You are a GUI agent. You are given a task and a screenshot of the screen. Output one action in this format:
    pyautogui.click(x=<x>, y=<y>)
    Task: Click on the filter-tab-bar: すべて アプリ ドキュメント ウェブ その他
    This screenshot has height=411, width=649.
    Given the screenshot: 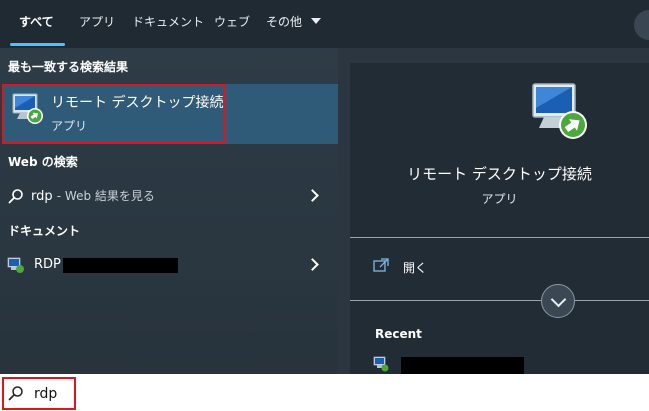 What is the action you would take?
    pyautogui.click(x=324, y=24)
    